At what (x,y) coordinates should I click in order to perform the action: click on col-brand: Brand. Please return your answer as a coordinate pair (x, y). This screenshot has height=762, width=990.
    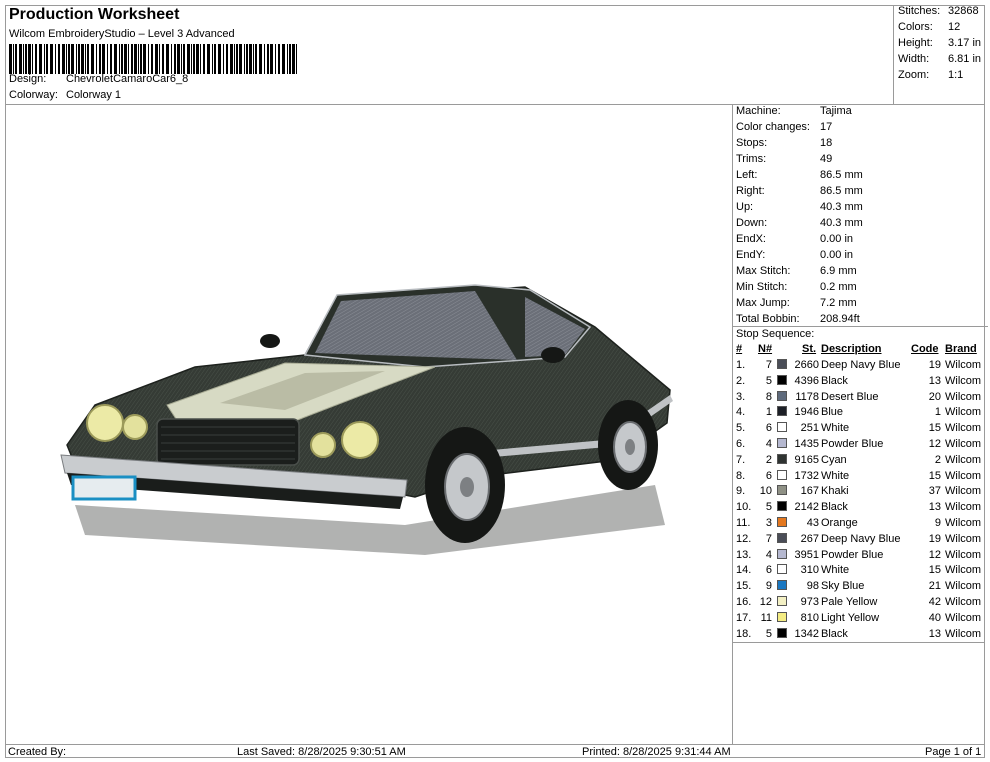
    Looking at the image, I should click on (961, 349).